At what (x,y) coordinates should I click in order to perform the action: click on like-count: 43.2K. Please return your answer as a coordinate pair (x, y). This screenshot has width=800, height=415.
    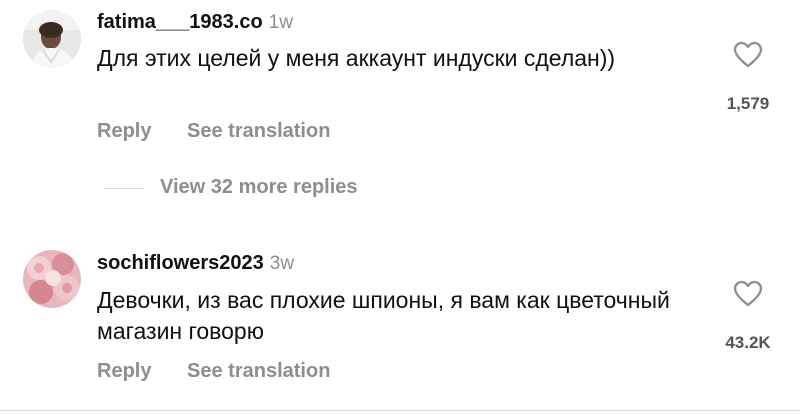
    Looking at the image, I should click on (748, 342).